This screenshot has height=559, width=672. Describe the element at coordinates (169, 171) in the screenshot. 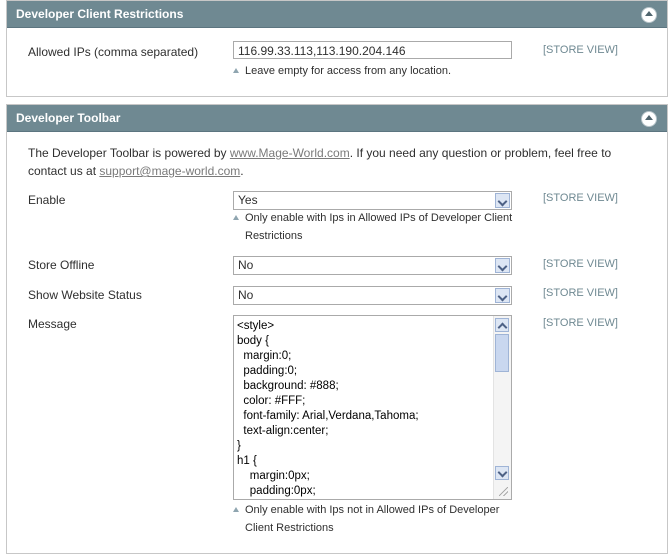

I see `support-email-link: support@mage-world.com` at that location.